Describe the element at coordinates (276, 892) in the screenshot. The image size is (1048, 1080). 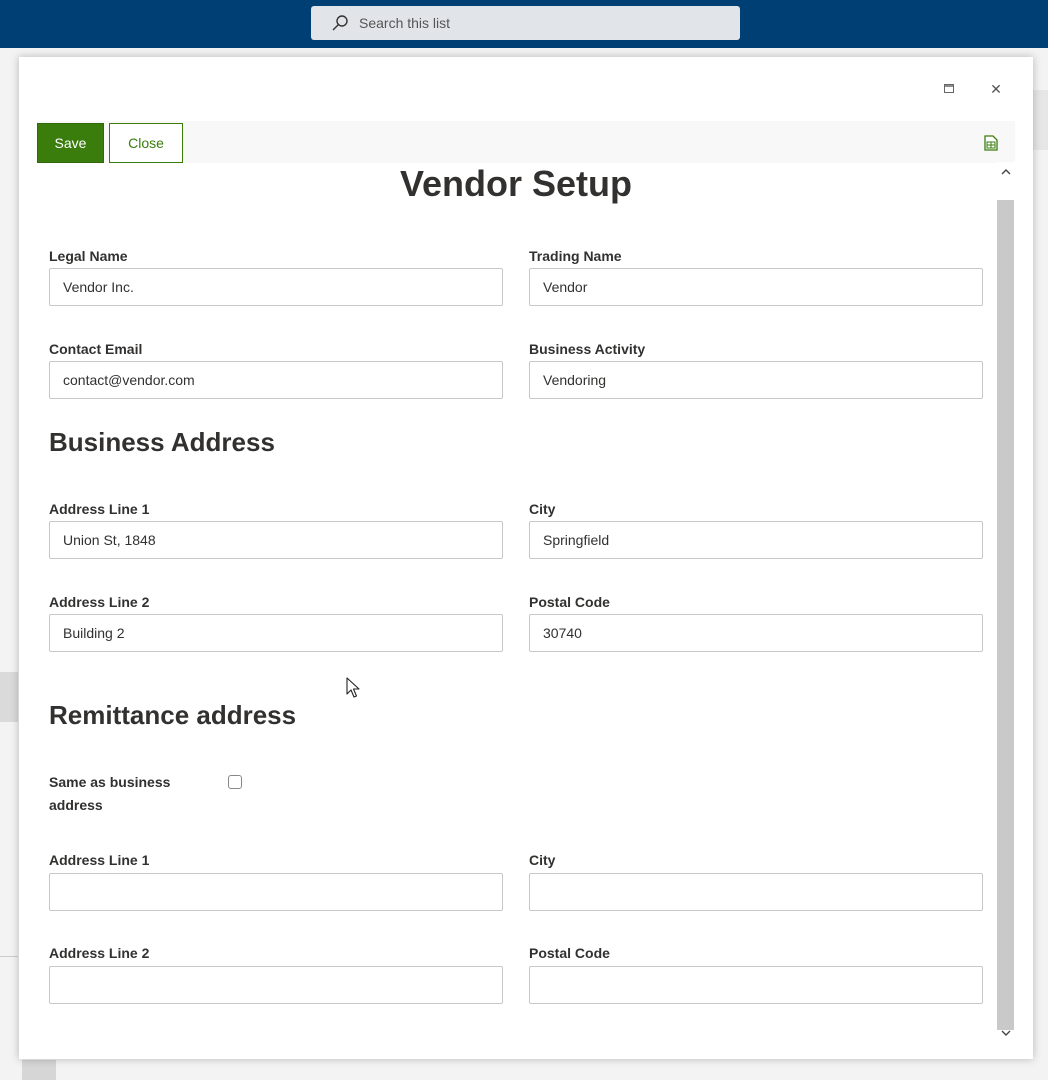
I see `remittance-address-line1-field` at that location.